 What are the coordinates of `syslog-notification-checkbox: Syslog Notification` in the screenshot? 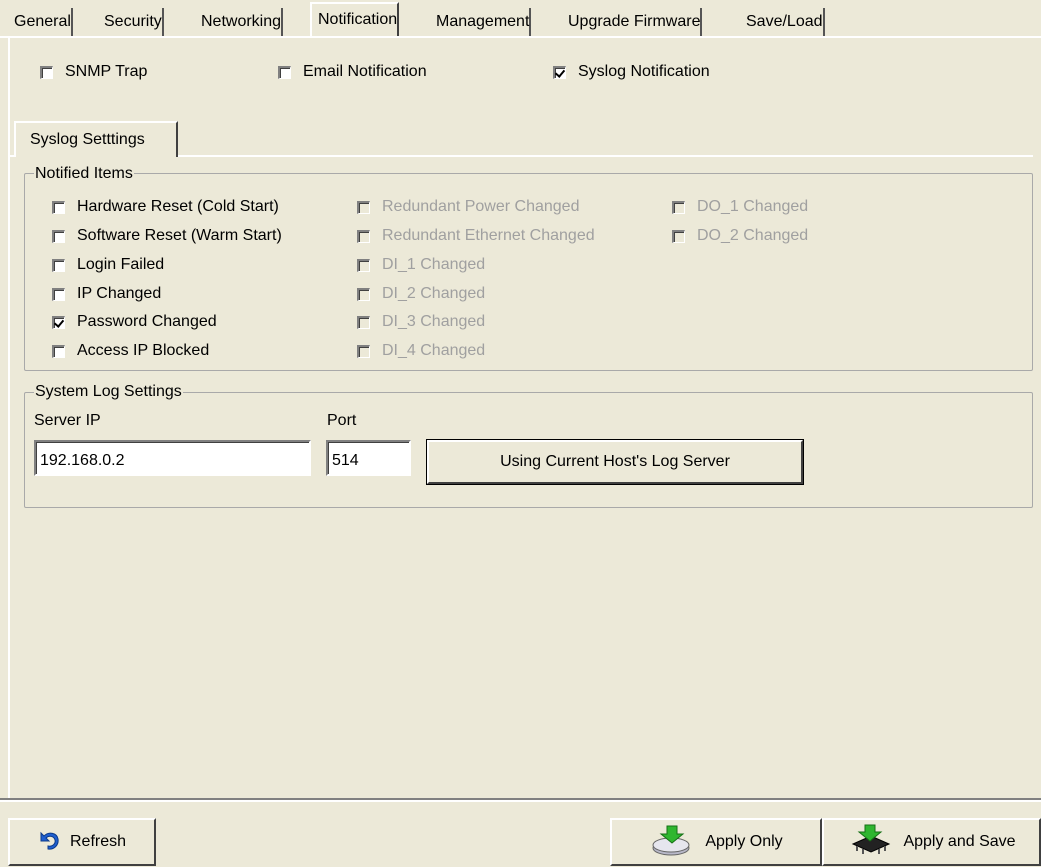 It's located at (631, 72).